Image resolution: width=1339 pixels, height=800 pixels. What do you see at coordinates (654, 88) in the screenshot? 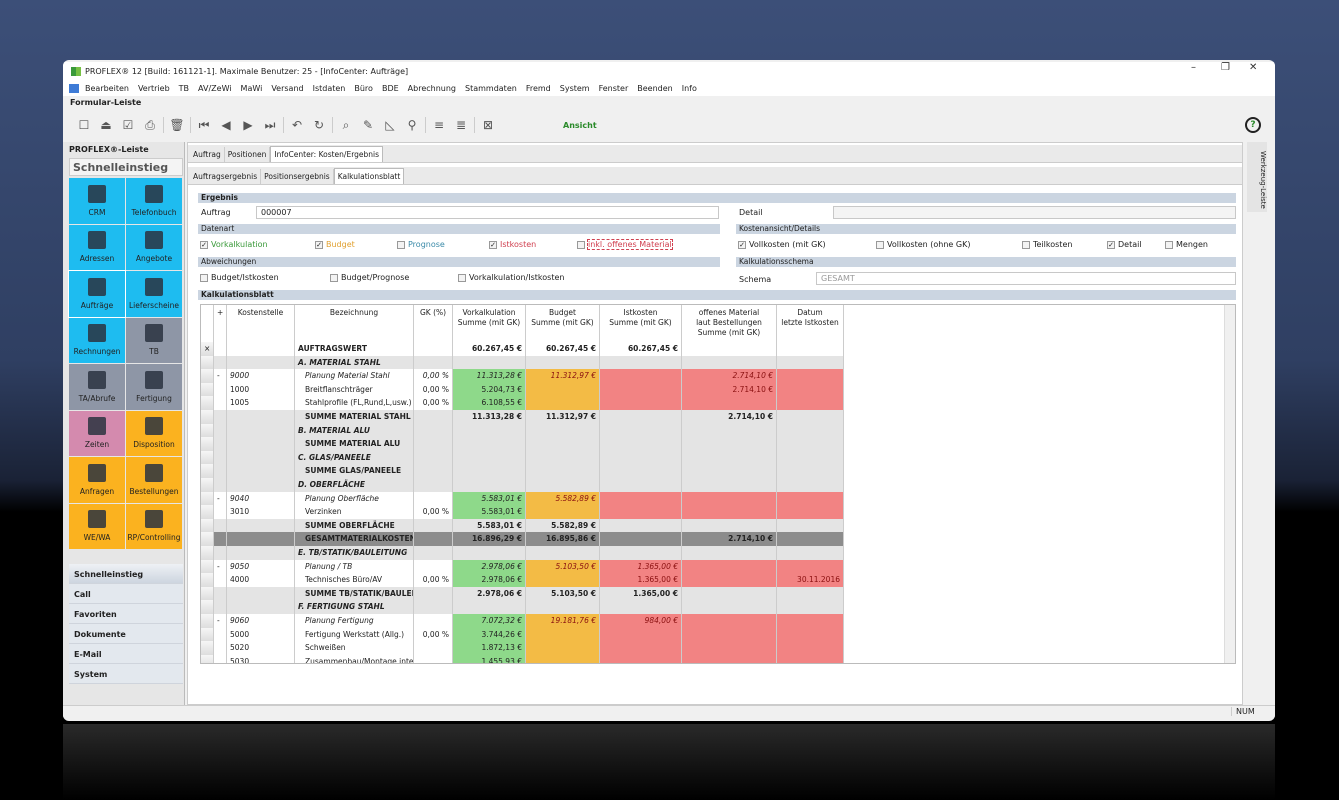
I see `menu-beenden: Beenden` at bounding box center [654, 88].